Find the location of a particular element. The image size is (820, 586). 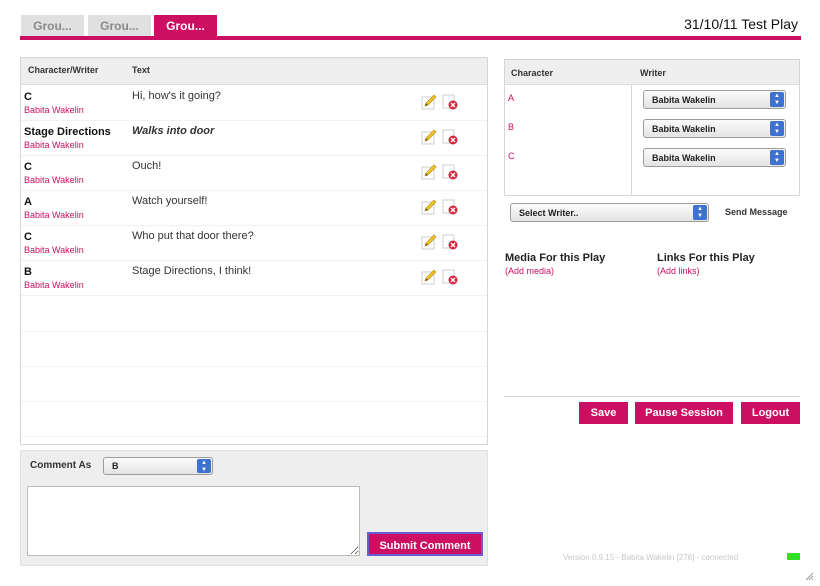

row-character: B is located at coordinates (28, 272).